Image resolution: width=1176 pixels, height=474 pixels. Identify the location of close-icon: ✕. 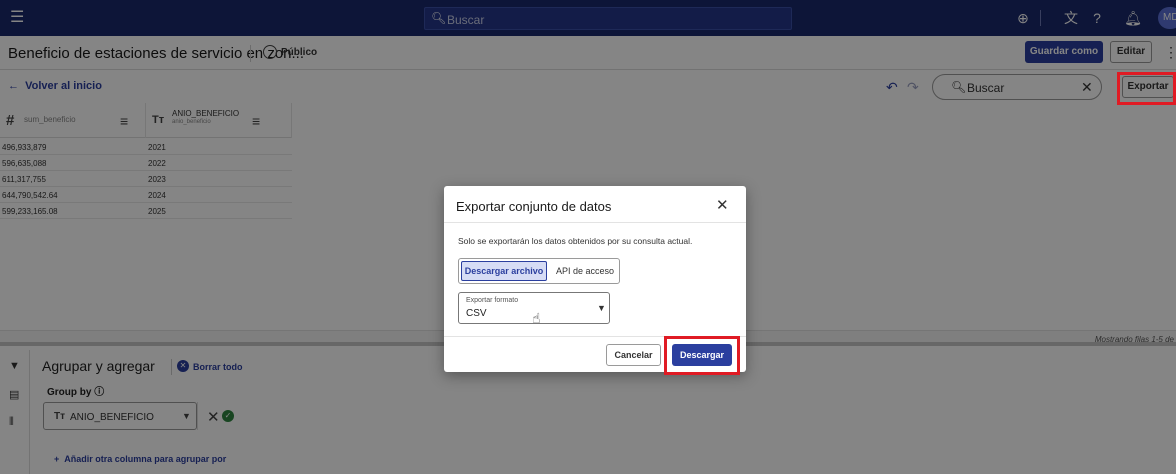
(722, 205).